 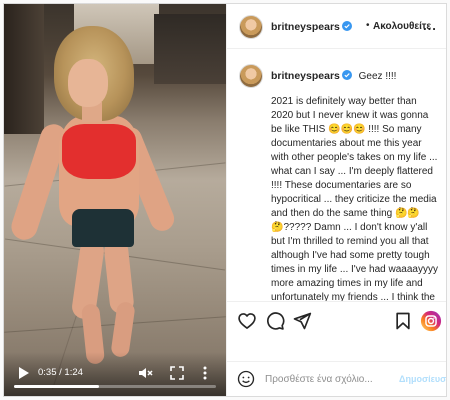 What do you see at coordinates (99, 151) in the screenshot?
I see `dancer-red-top` at bounding box center [99, 151].